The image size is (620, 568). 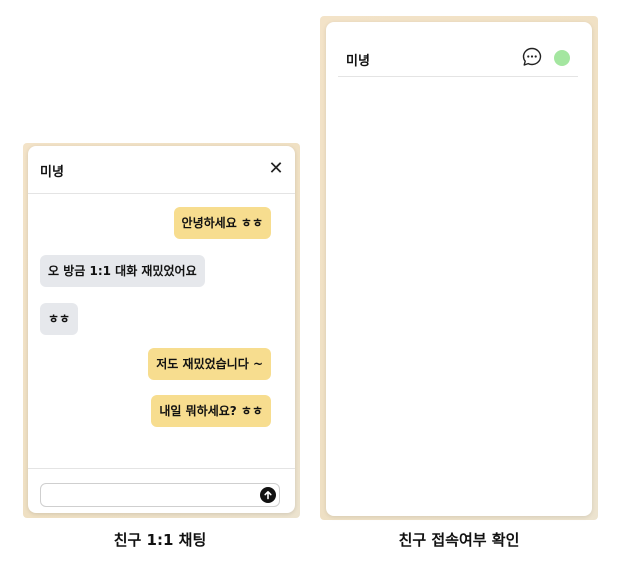 I want to click on message-bubble-friend: ㅎㅎ, so click(x=59, y=319).